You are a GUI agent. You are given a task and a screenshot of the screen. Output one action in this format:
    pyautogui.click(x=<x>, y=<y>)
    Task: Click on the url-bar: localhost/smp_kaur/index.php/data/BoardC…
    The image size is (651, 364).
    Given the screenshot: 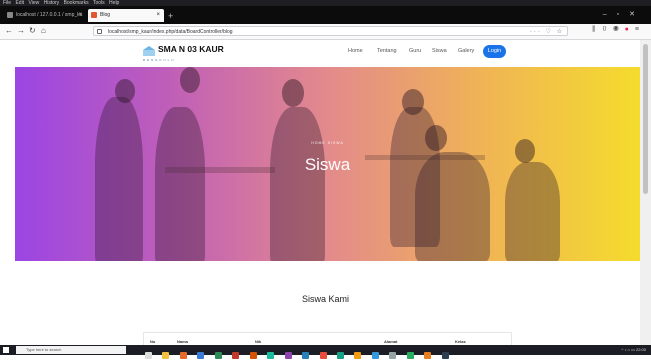 What is the action you would take?
    pyautogui.click(x=330, y=31)
    